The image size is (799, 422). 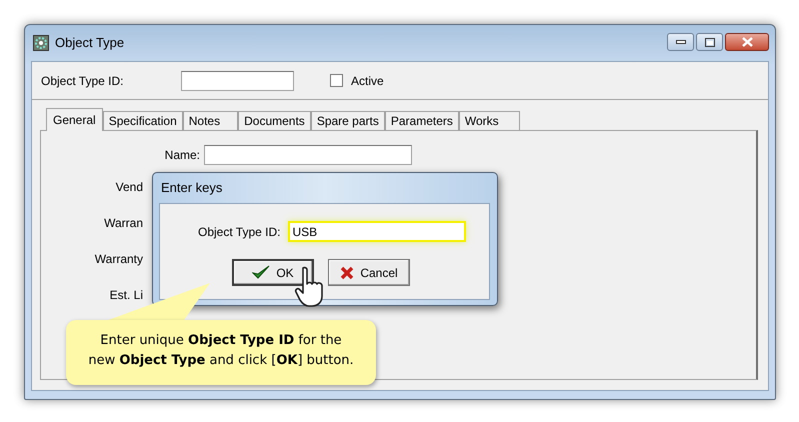 What do you see at coordinates (191, 188) in the screenshot?
I see `dialog-title: Enter keys` at bounding box center [191, 188].